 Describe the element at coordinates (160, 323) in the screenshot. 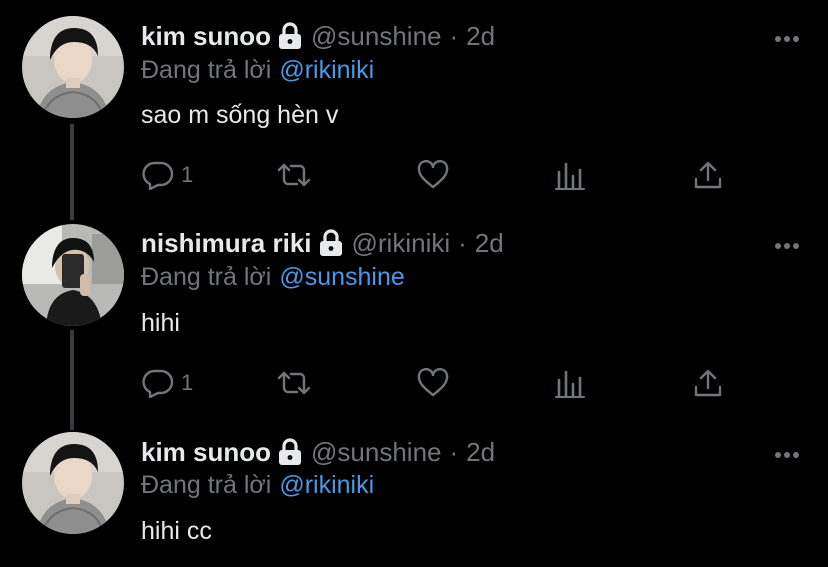

I see `tweet-text: hihi` at that location.